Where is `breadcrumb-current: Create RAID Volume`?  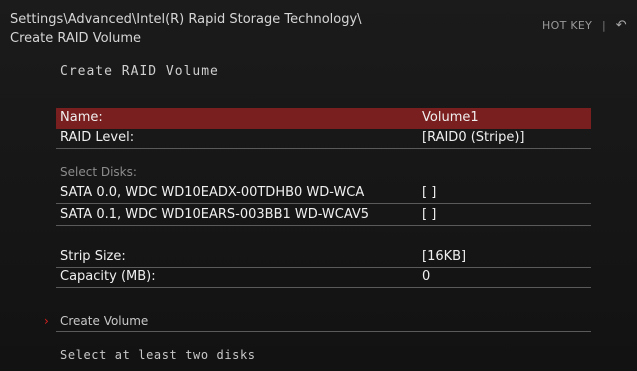 breadcrumb-current: Create RAID Volume is located at coordinates (76, 38).